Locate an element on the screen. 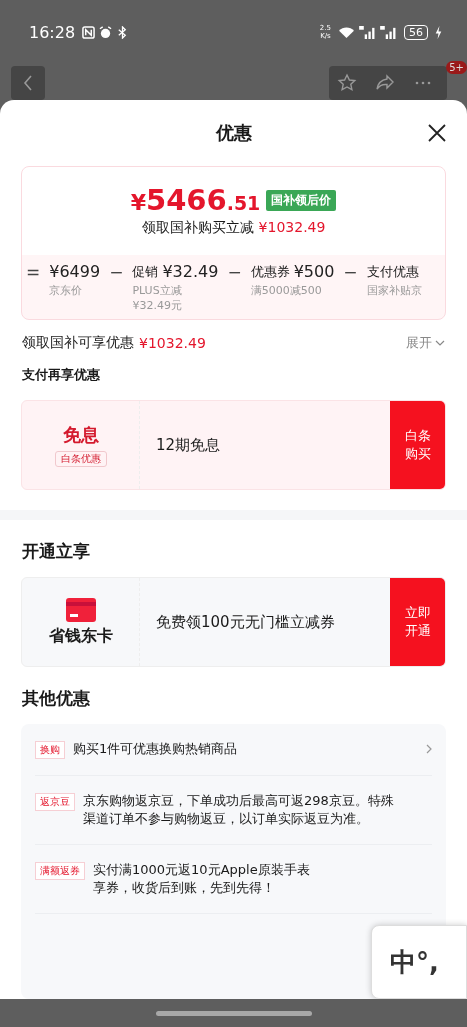  section-title: 其他优惠 is located at coordinates (56, 698).